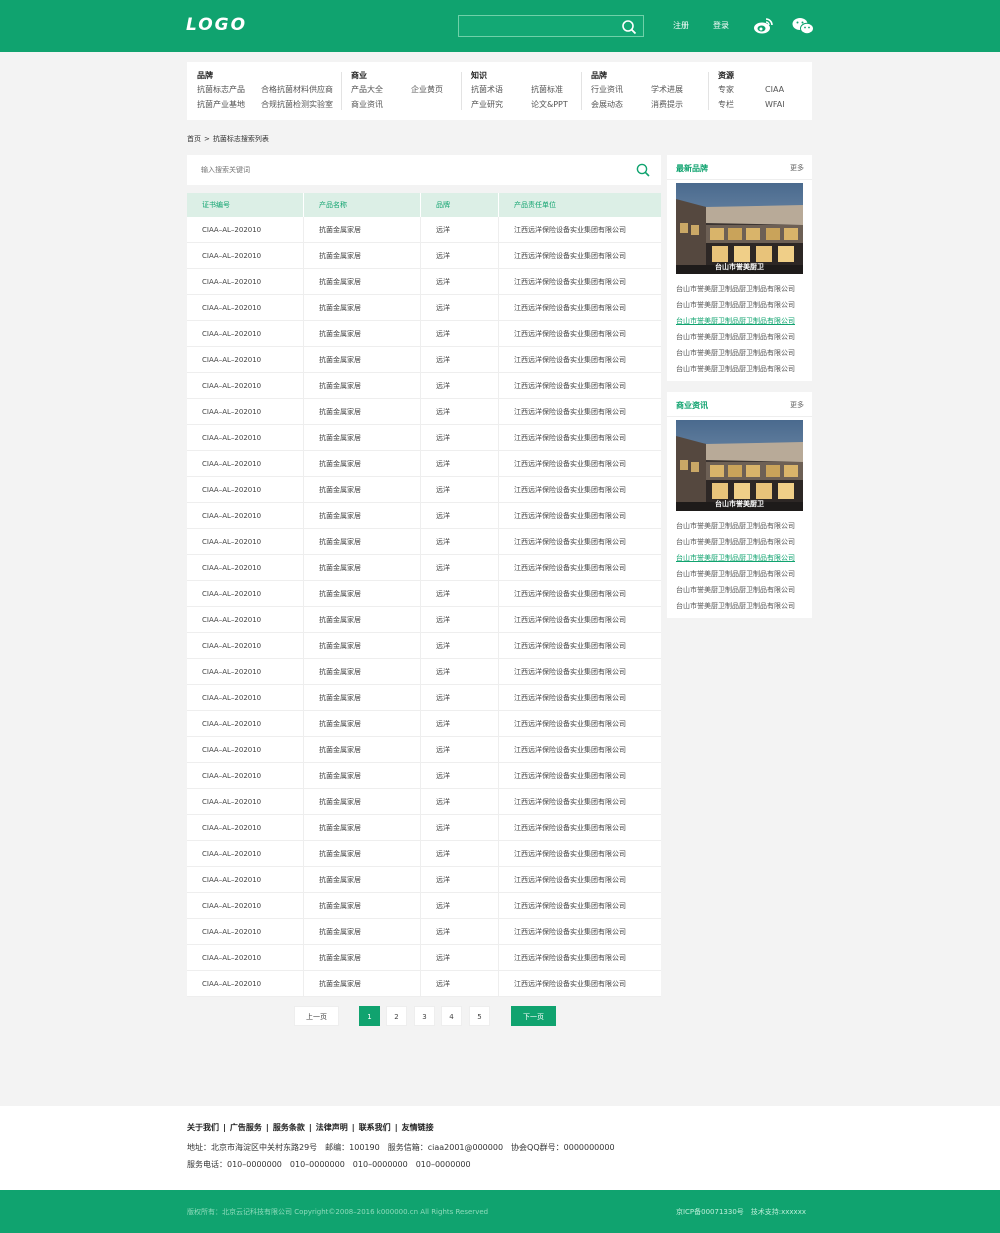 This screenshot has height=1233, width=1000. Describe the element at coordinates (396, 1016) in the screenshot. I see `page-button-2: 2` at that location.